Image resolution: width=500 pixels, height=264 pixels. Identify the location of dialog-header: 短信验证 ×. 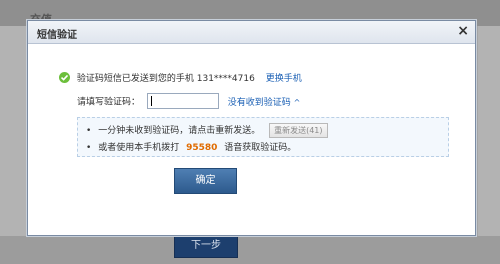
(251, 32).